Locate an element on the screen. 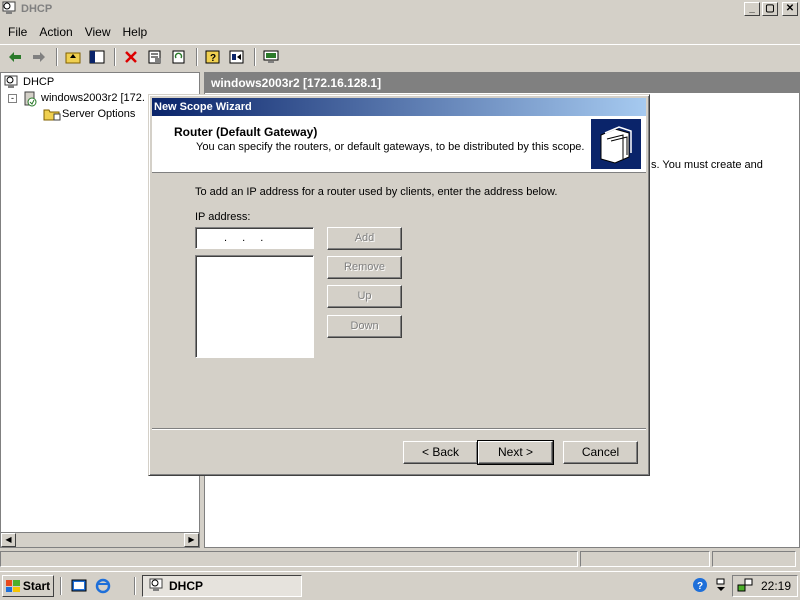 This screenshot has width=800, height=600. clock: 22:19 is located at coordinates (776, 586).